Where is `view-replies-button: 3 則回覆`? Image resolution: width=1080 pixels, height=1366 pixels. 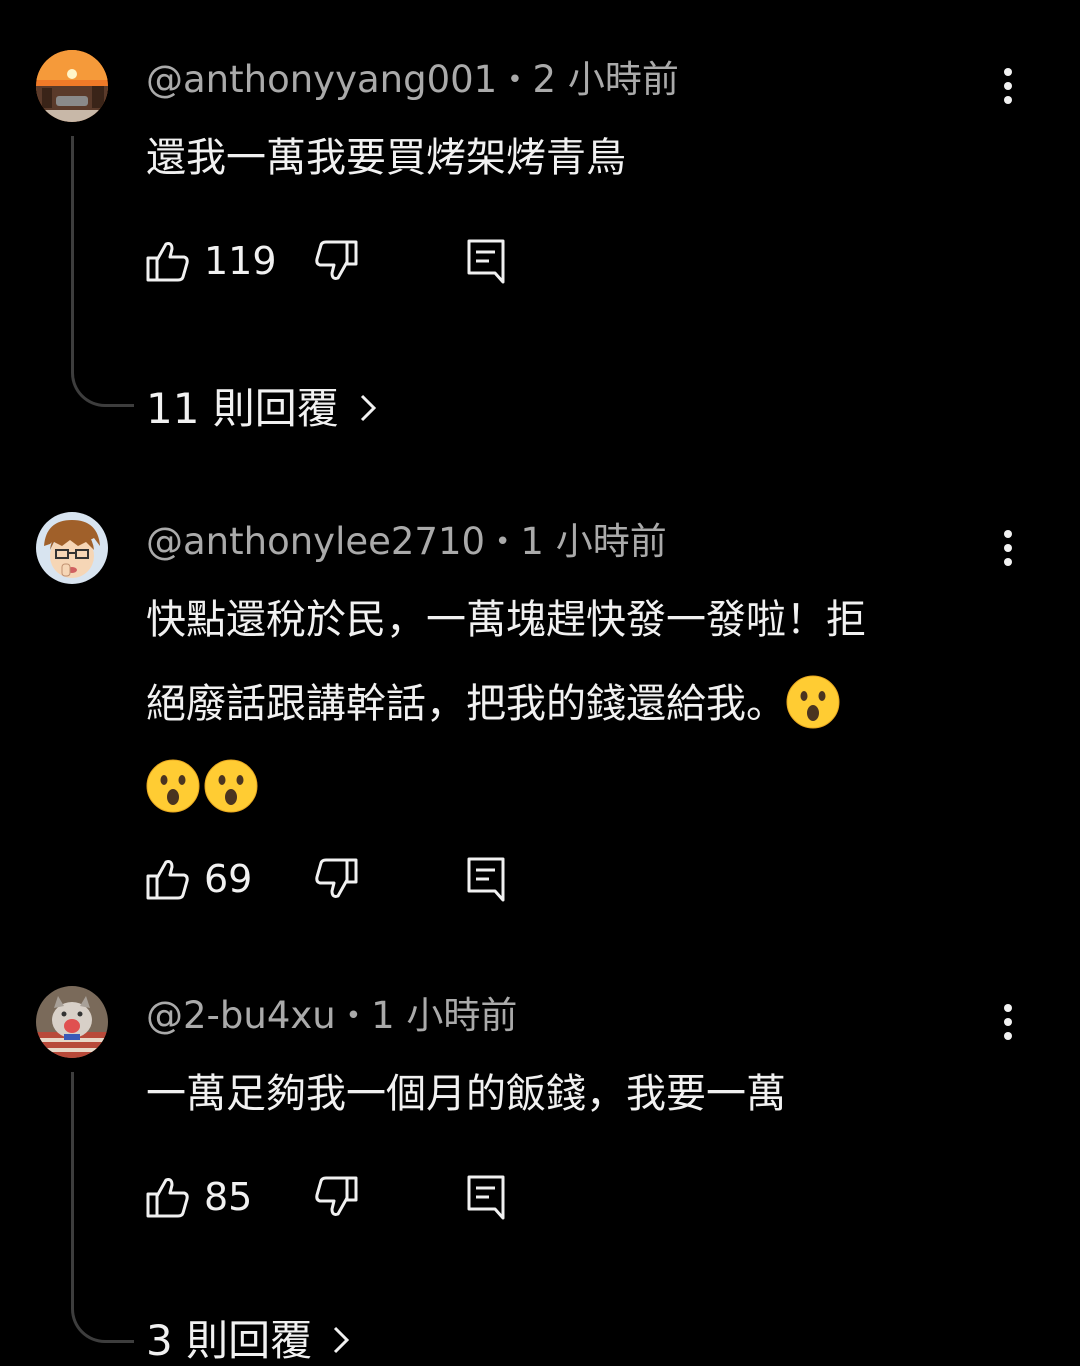 view-replies-button: 3 則回覆 is located at coordinates (249, 1341).